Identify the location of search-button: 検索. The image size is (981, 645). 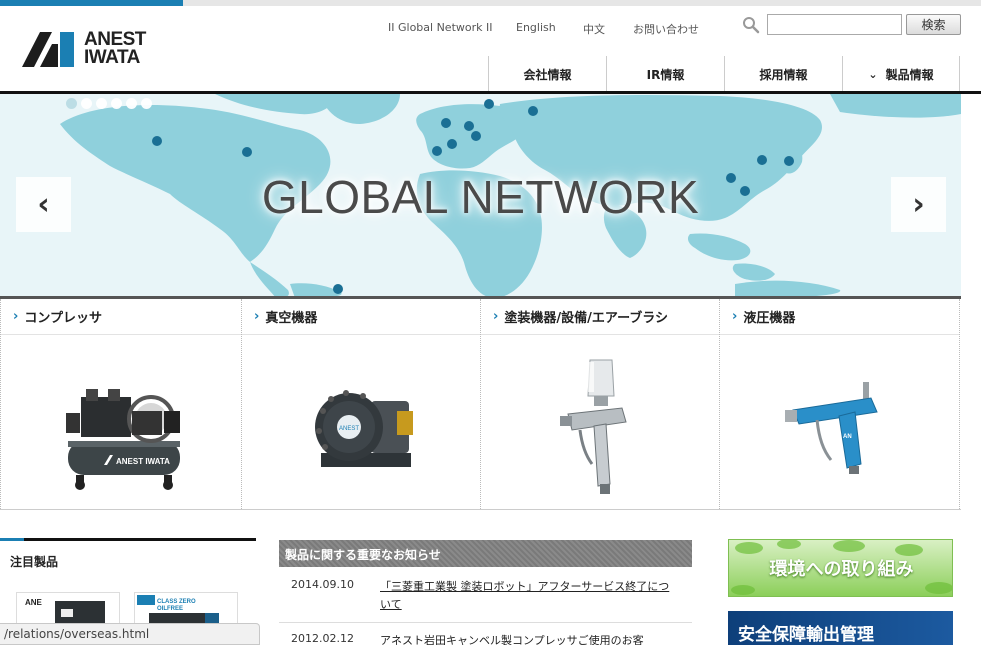
(933, 24).